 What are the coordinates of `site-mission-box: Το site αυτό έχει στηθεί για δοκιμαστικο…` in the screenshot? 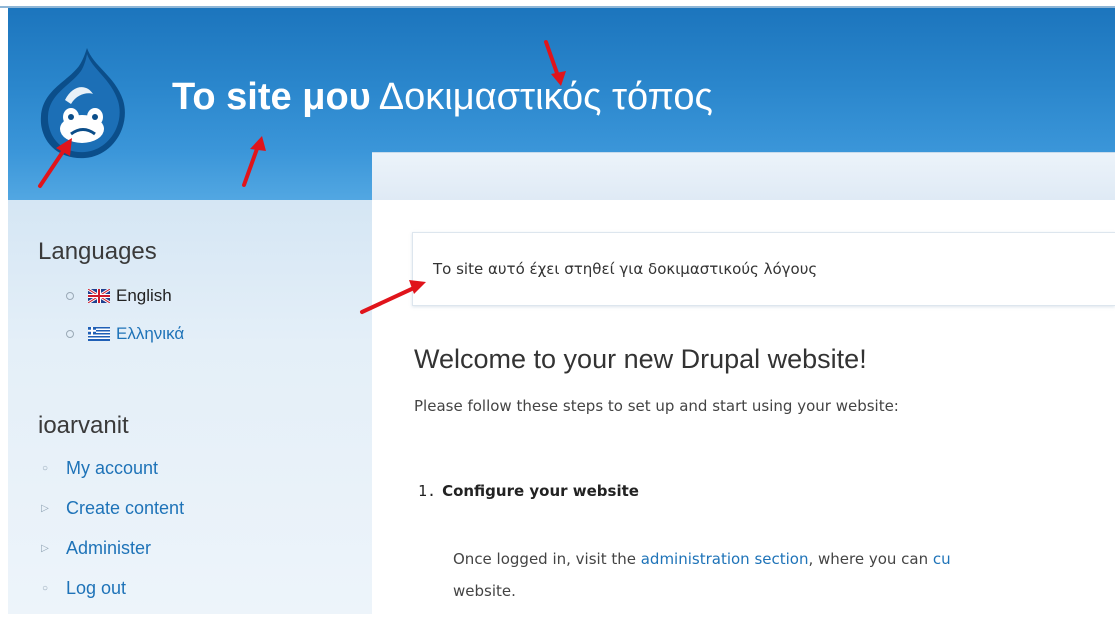 It's located at (763, 269).